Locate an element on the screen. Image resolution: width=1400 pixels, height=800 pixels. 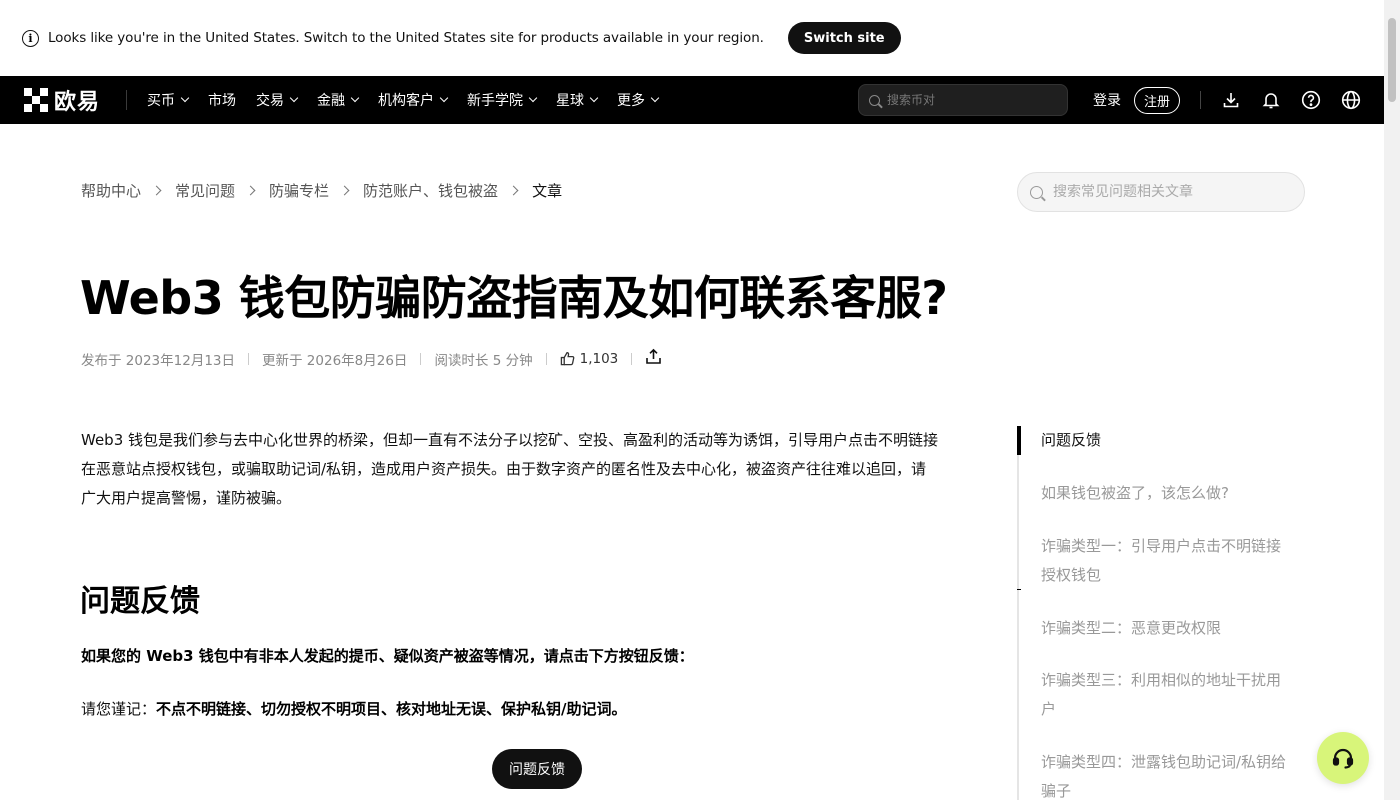
breadcrumb-item: 帮助中心 is located at coordinates (111, 190).